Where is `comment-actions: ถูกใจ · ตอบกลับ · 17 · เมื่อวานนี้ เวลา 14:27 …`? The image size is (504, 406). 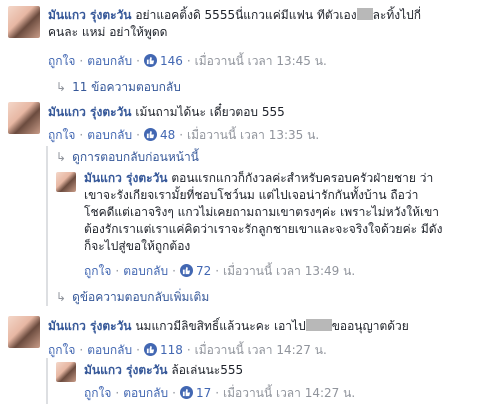 comment-actions: ถูกใจ · ตอบกลับ · 17 · เมื่อวานนี้ เวลา 14:27 … is located at coordinates (220, 393).